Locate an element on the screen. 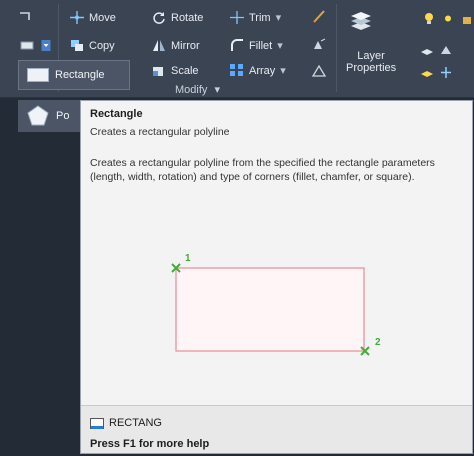  polygon-menu-item: Po is located at coordinates (49, 116).